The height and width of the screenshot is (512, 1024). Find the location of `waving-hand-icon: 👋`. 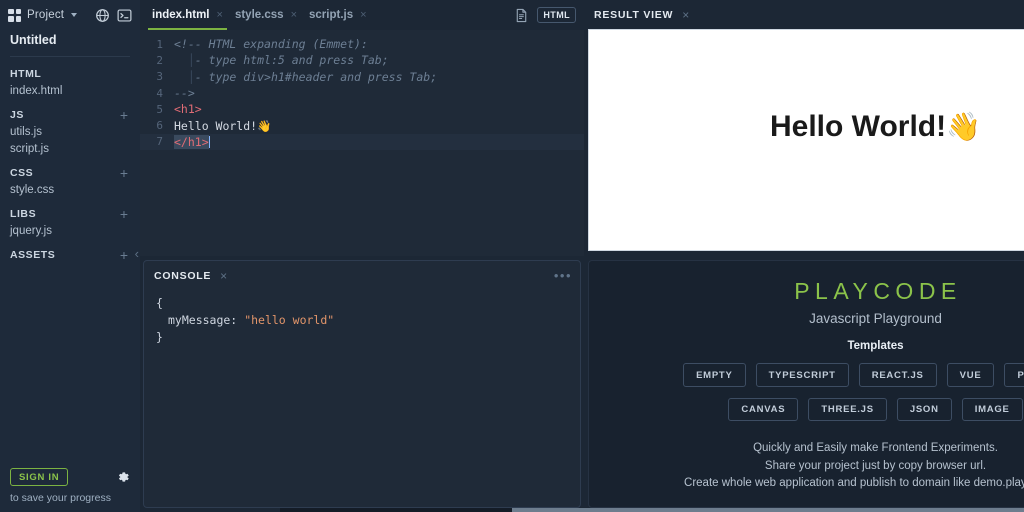

waving-hand-icon: 👋 is located at coordinates (963, 126).